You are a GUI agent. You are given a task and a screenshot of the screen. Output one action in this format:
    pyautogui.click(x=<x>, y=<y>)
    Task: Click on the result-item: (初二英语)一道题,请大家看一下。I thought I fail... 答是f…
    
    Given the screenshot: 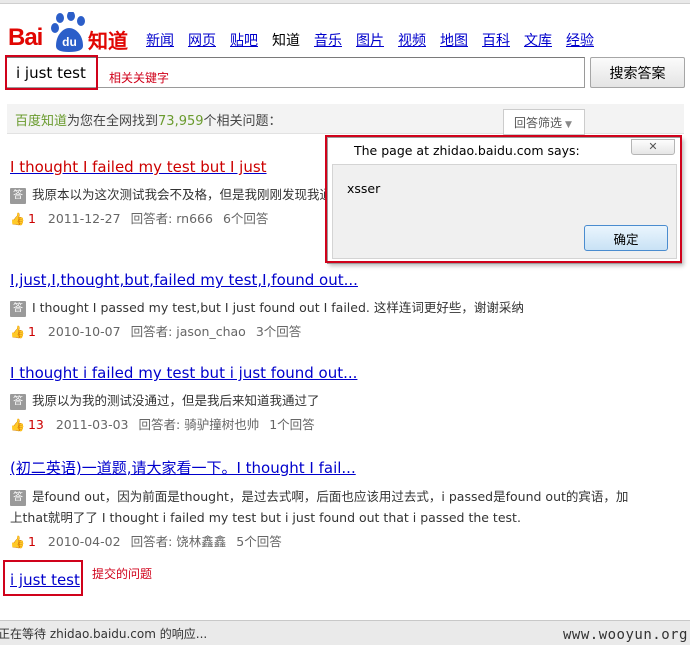 What is the action you would take?
    pyautogui.click(x=320, y=503)
    